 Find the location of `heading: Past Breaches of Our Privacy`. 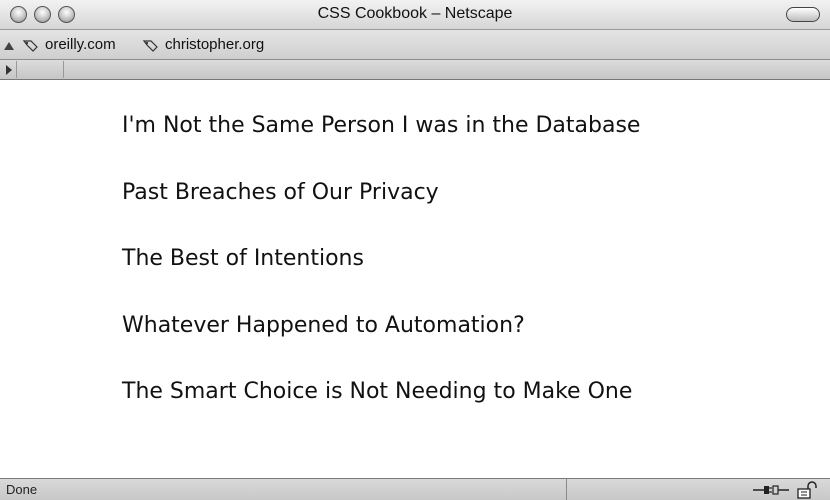

heading: Past Breaches of Our Privacy is located at coordinates (280, 192).